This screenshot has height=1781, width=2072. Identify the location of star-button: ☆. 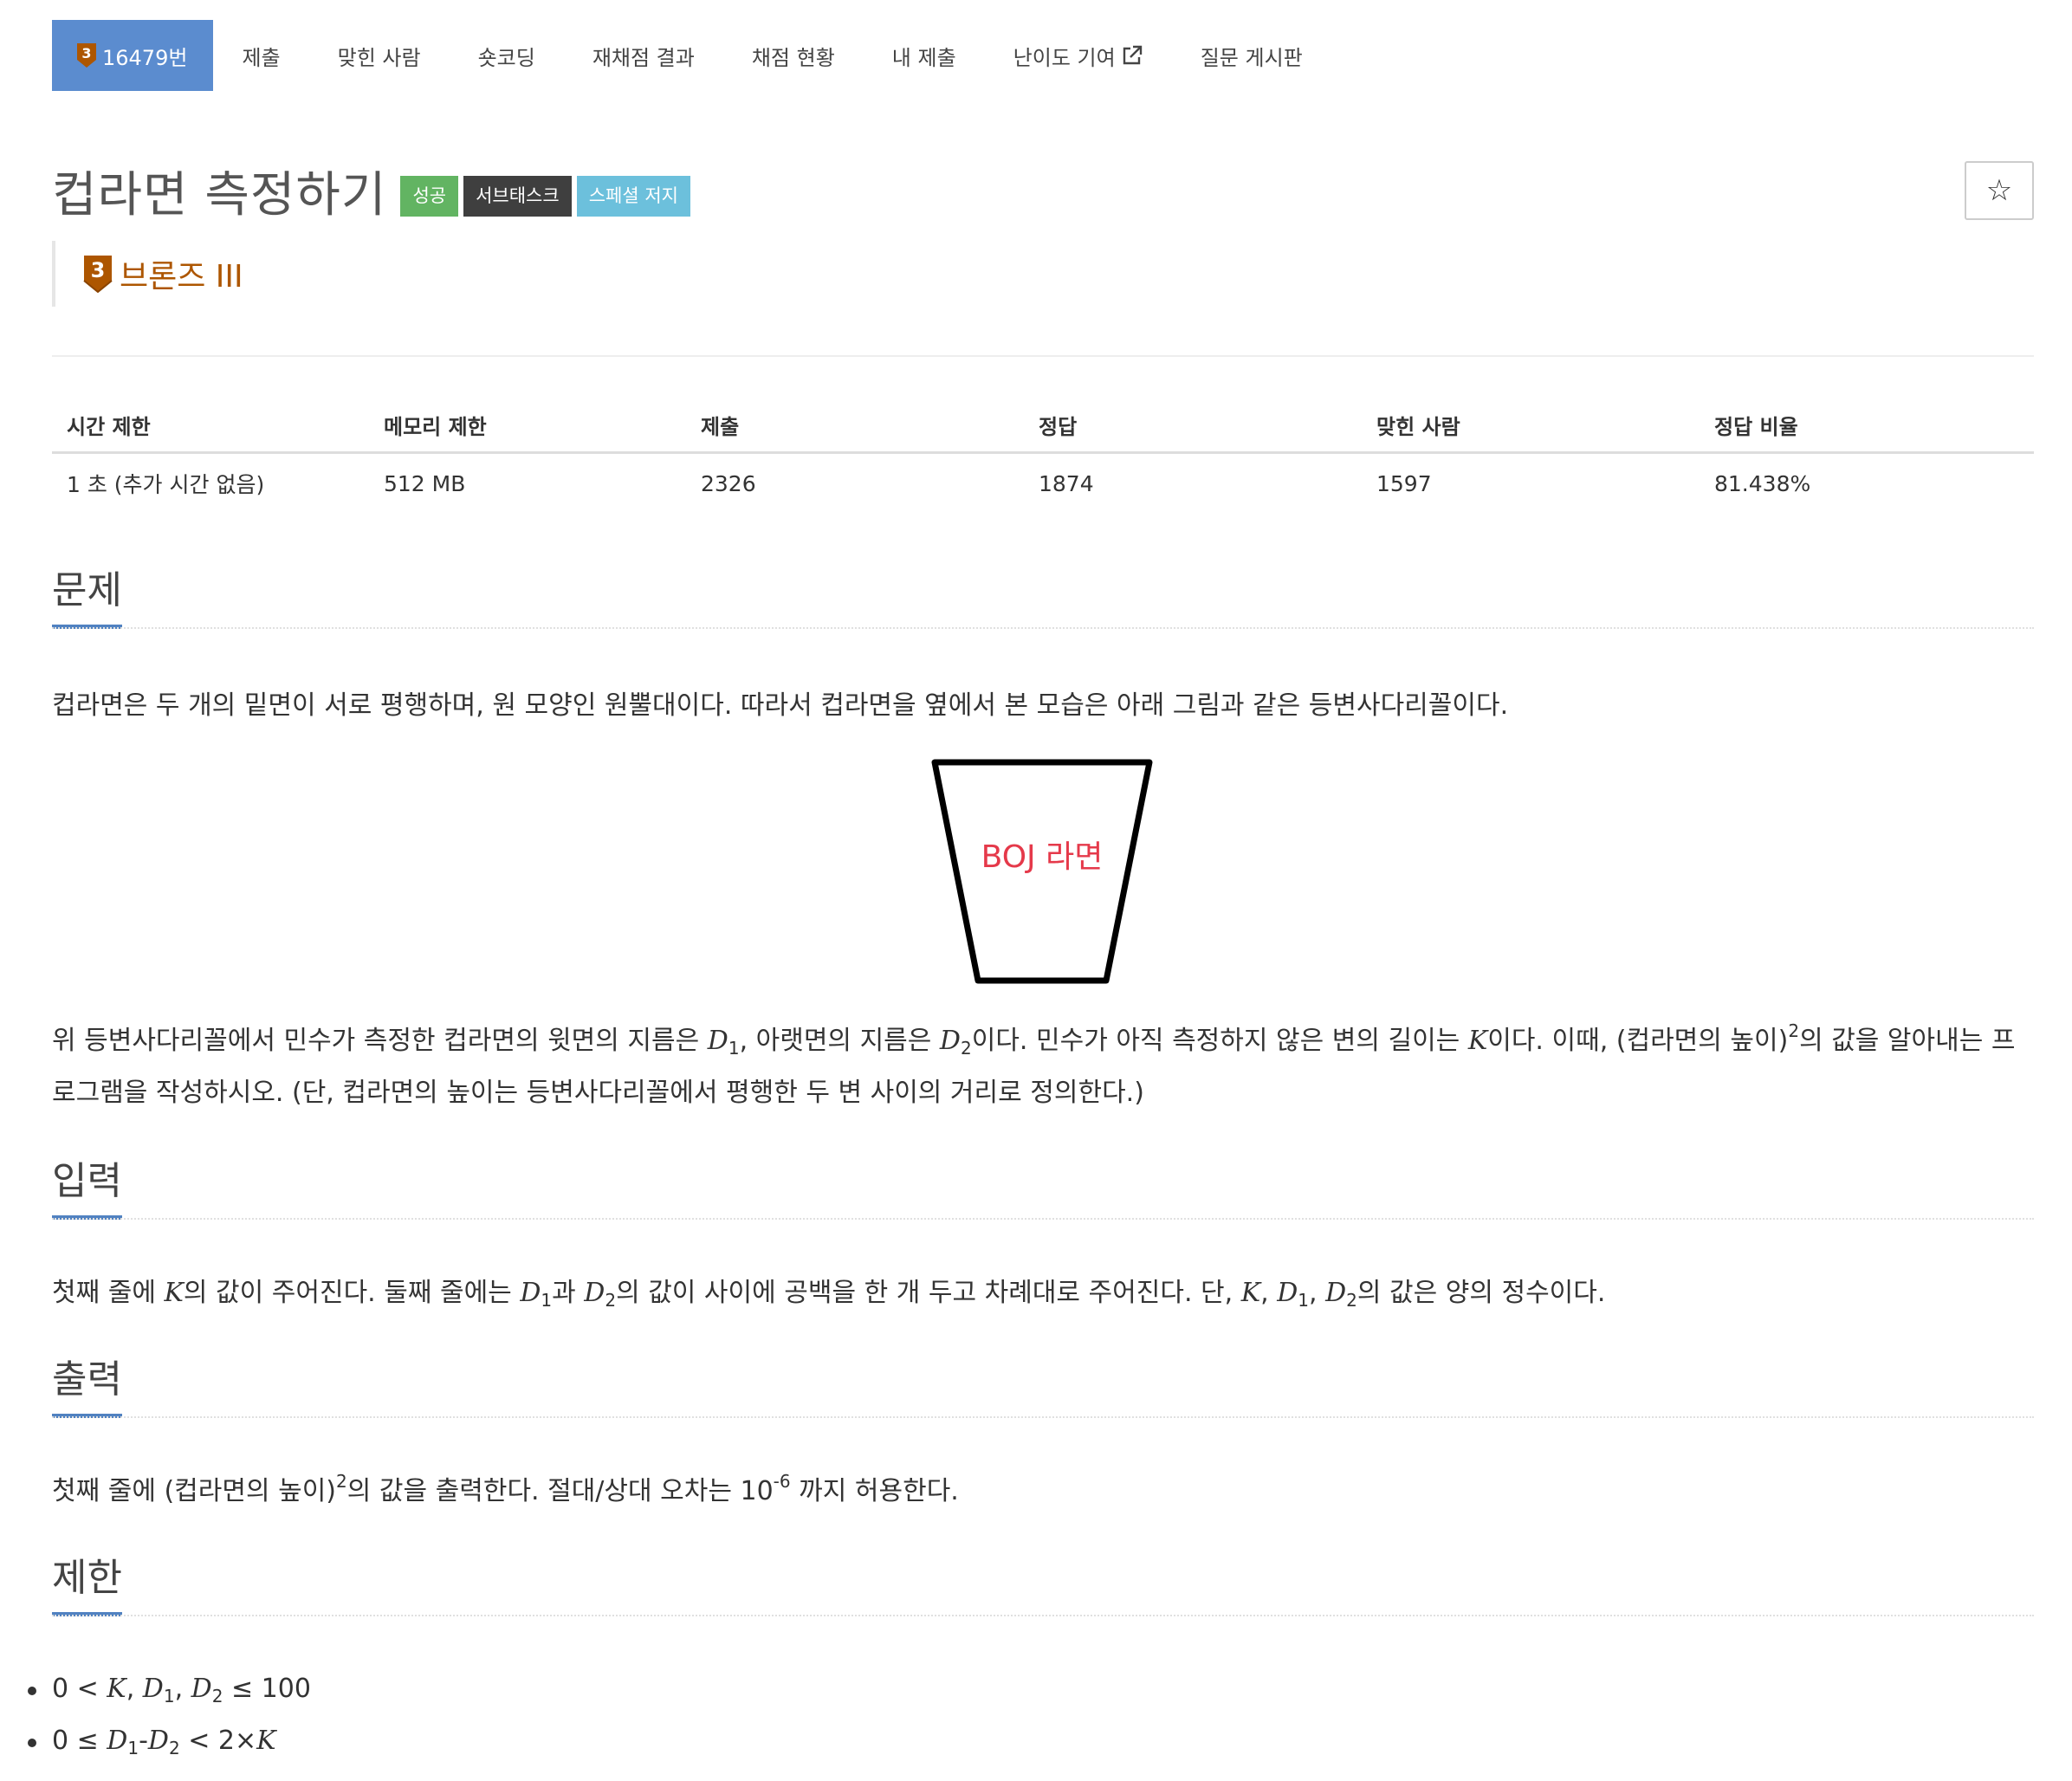
(1999, 191).